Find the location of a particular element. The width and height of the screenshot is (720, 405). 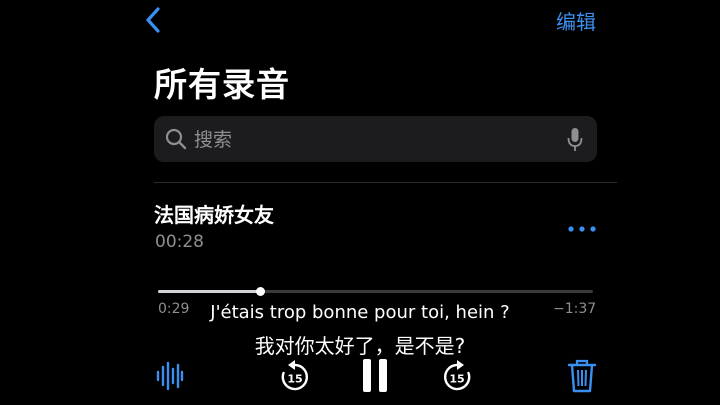

delete-button is located at coordinates (582, 378).